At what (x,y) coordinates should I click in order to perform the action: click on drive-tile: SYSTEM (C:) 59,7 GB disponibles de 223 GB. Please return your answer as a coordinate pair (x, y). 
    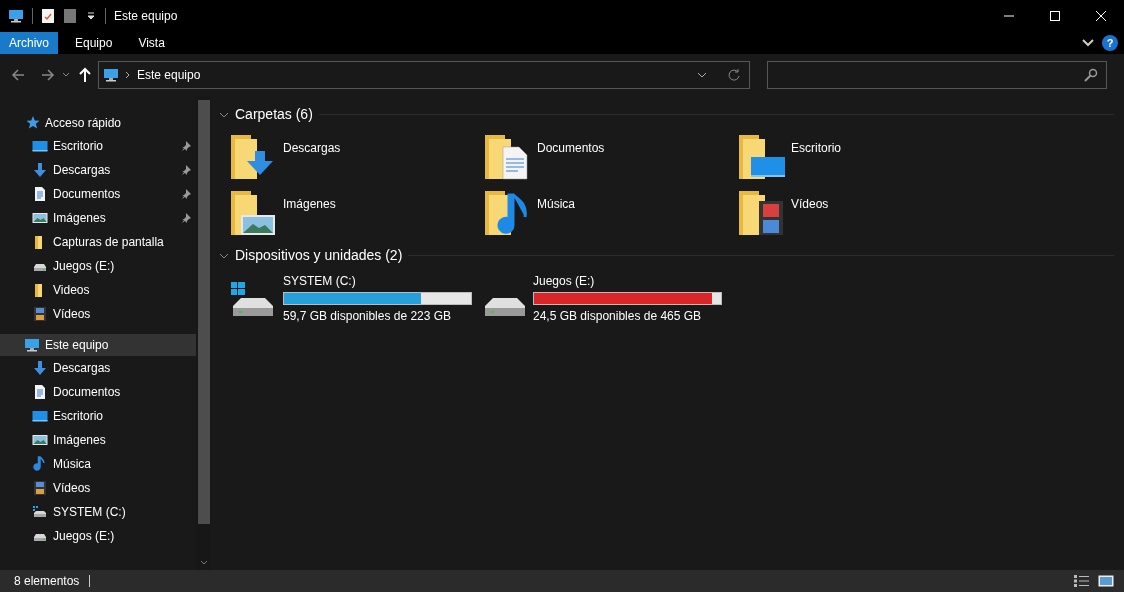
    Looking at the image, I should click on (356, 298).